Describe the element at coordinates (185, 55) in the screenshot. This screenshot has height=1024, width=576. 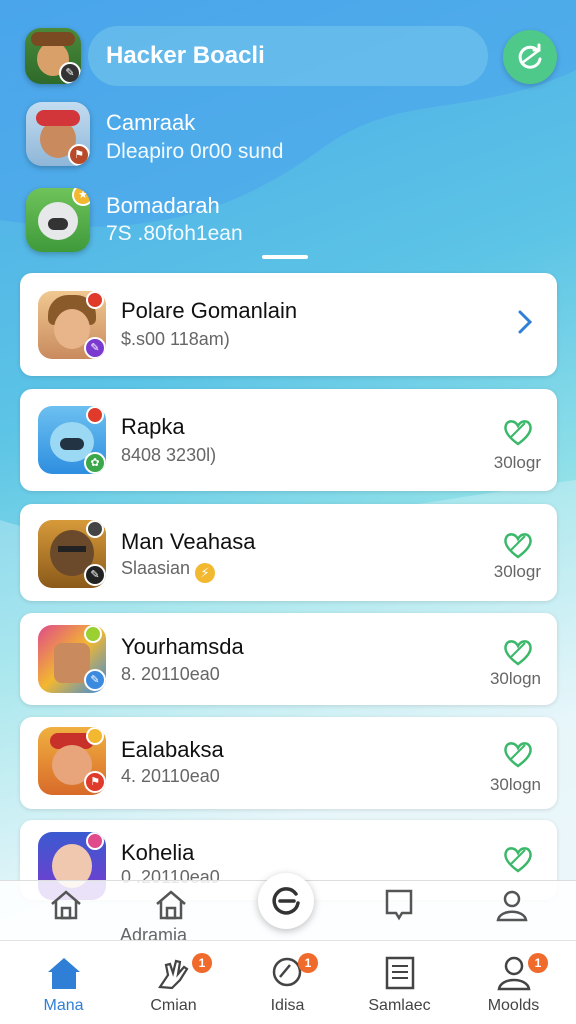
I see `search-label: Hacker Boacli` at that location.